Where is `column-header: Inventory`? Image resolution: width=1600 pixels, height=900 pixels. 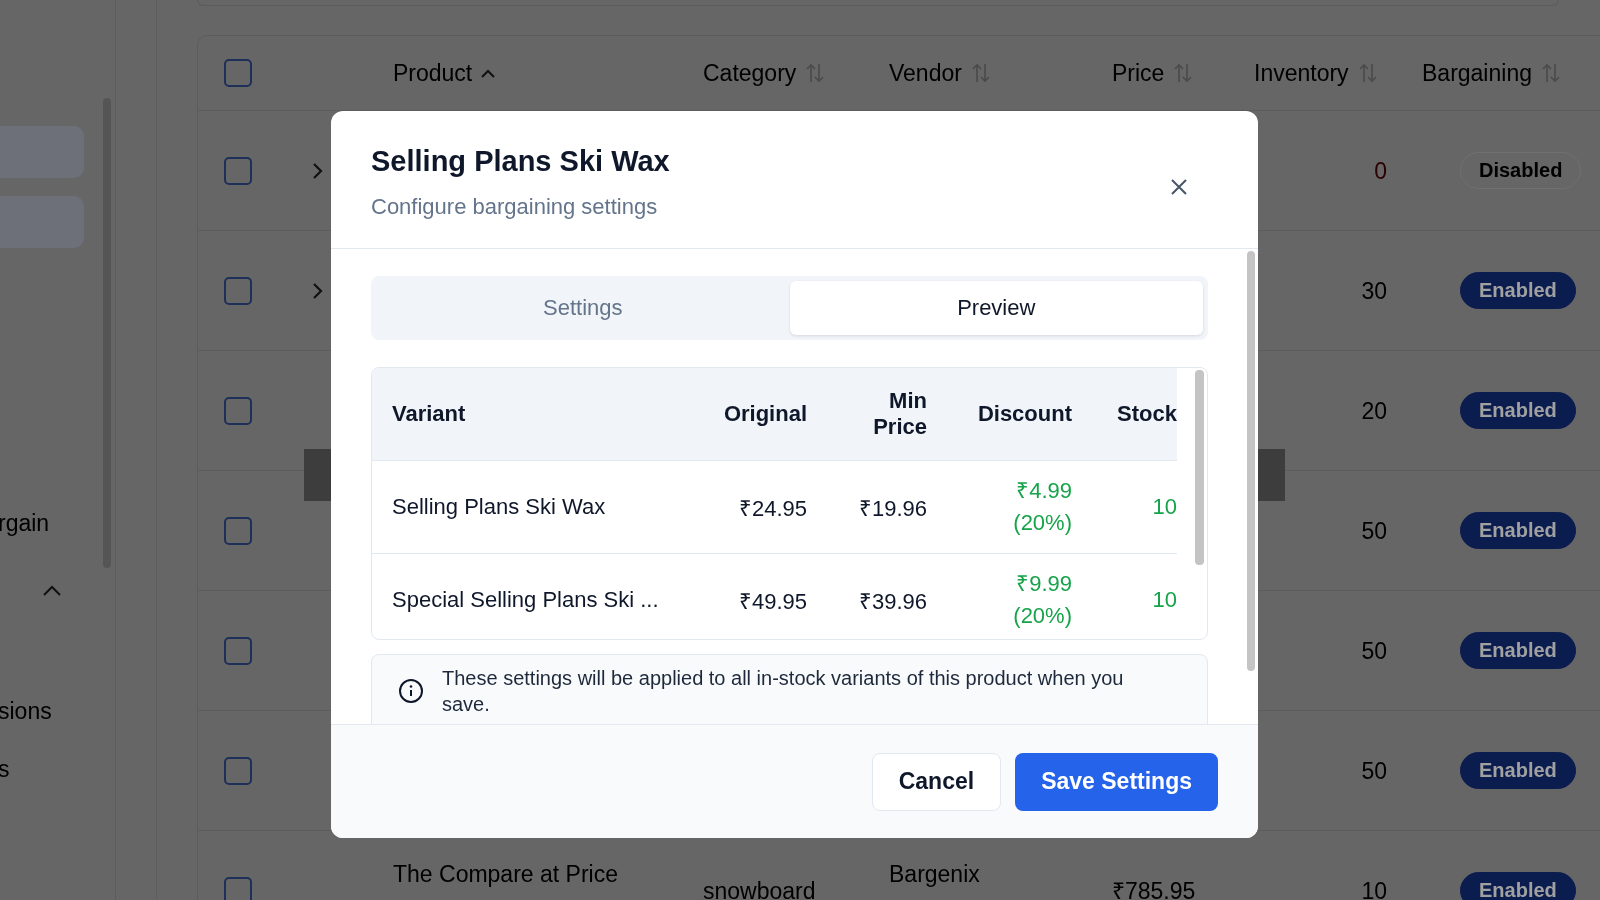
column-header: Inventory is located at coordinates (1301, 73).